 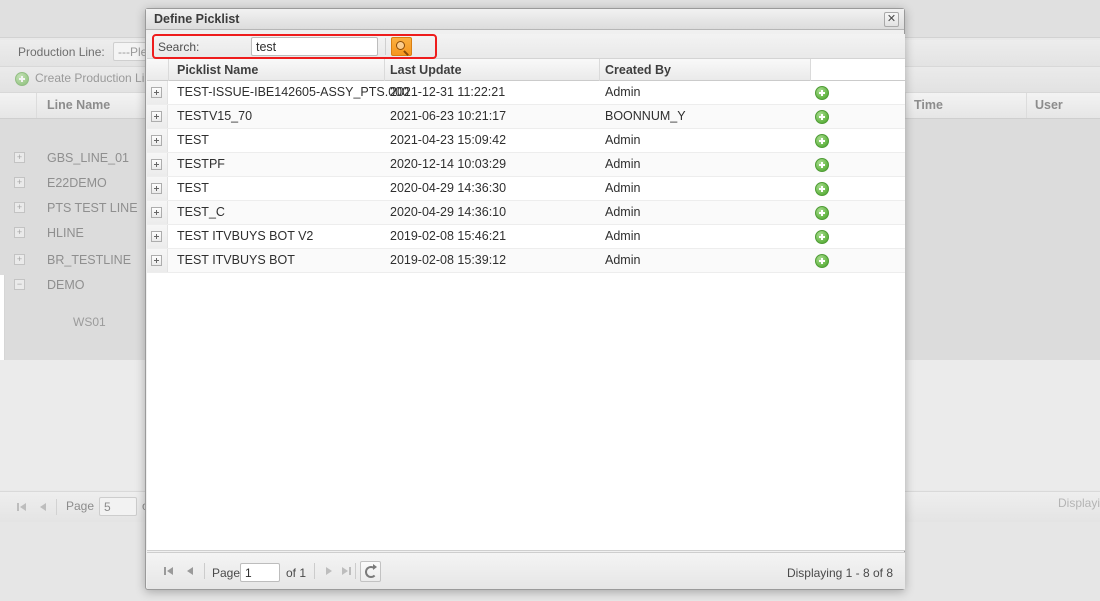 I want to click on cell-last-update: 2021-04-23 15:09:42, so click(x=448, y=140).